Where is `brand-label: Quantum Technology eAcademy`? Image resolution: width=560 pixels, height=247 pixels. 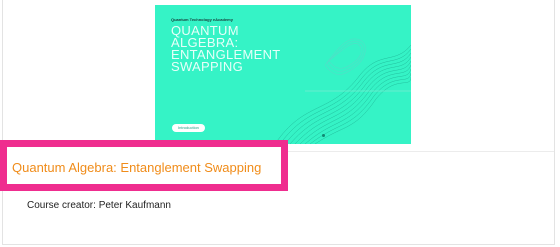
brand-label: Quantum Technology eAcademy is located at coordinates (202, 19).